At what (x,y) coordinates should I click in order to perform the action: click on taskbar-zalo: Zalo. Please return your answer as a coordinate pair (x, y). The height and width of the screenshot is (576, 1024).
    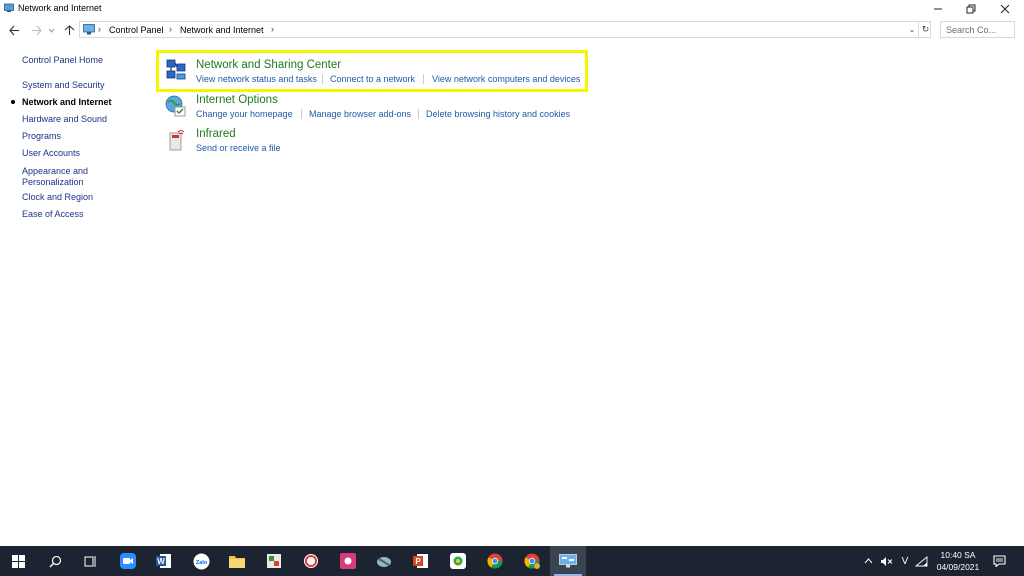
    Looking at the image, I should click on (201, 561).